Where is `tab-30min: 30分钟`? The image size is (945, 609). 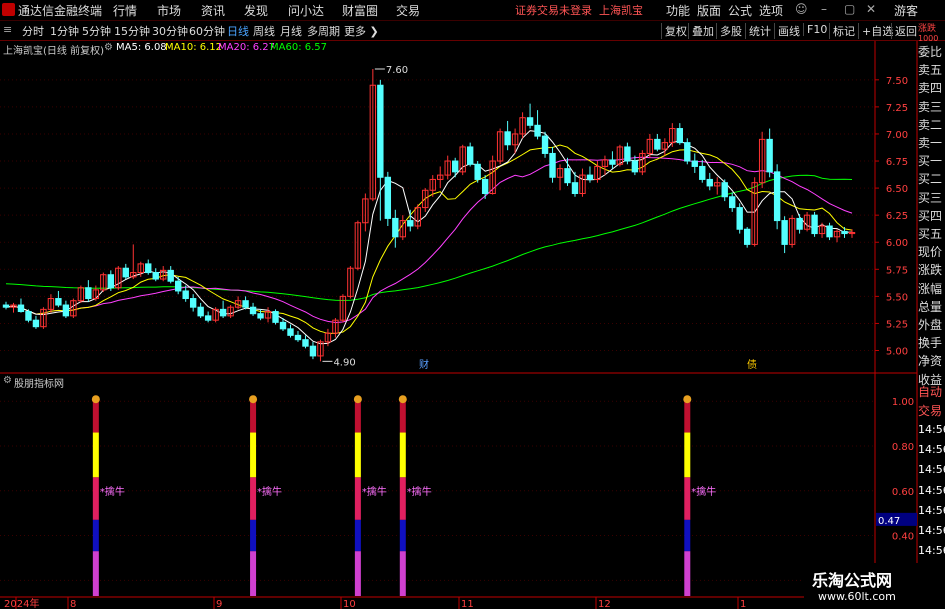
tab-30min: 30分钟 is located at coordinates (170, 31).